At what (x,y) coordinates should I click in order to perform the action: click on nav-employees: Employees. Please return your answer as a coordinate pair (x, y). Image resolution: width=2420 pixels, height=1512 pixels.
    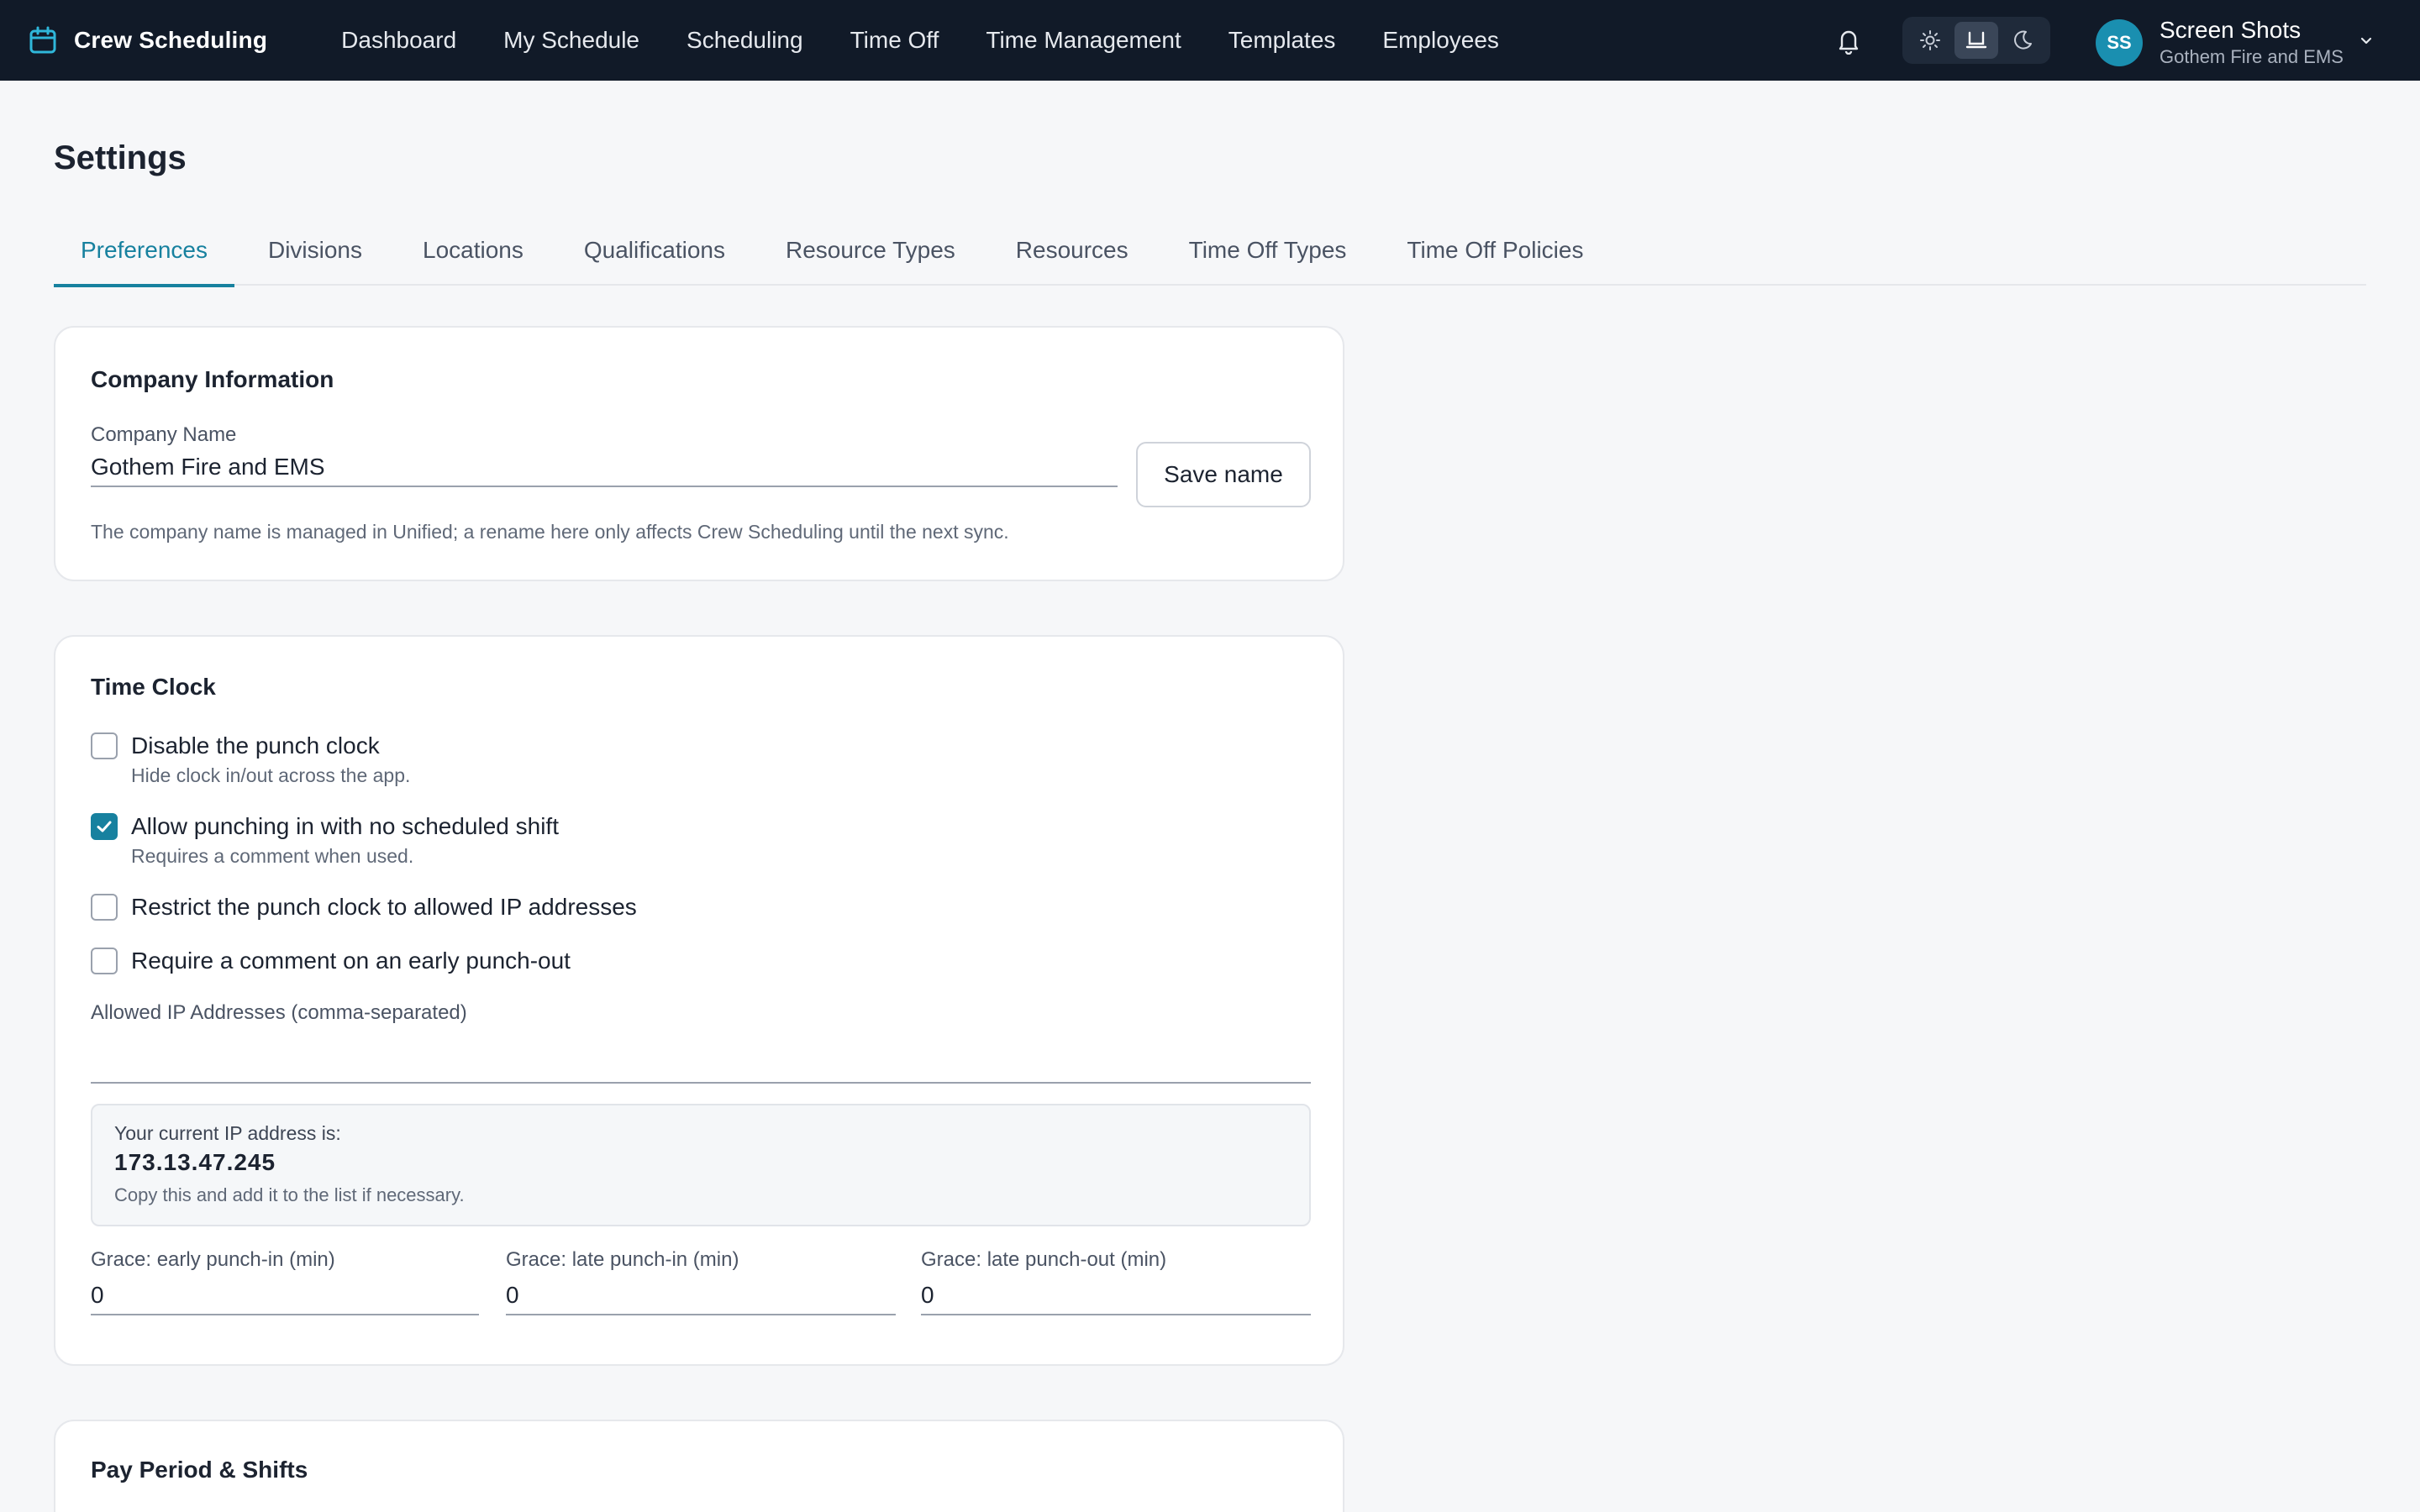
    Looking at the image, I should click on (1440, 40).